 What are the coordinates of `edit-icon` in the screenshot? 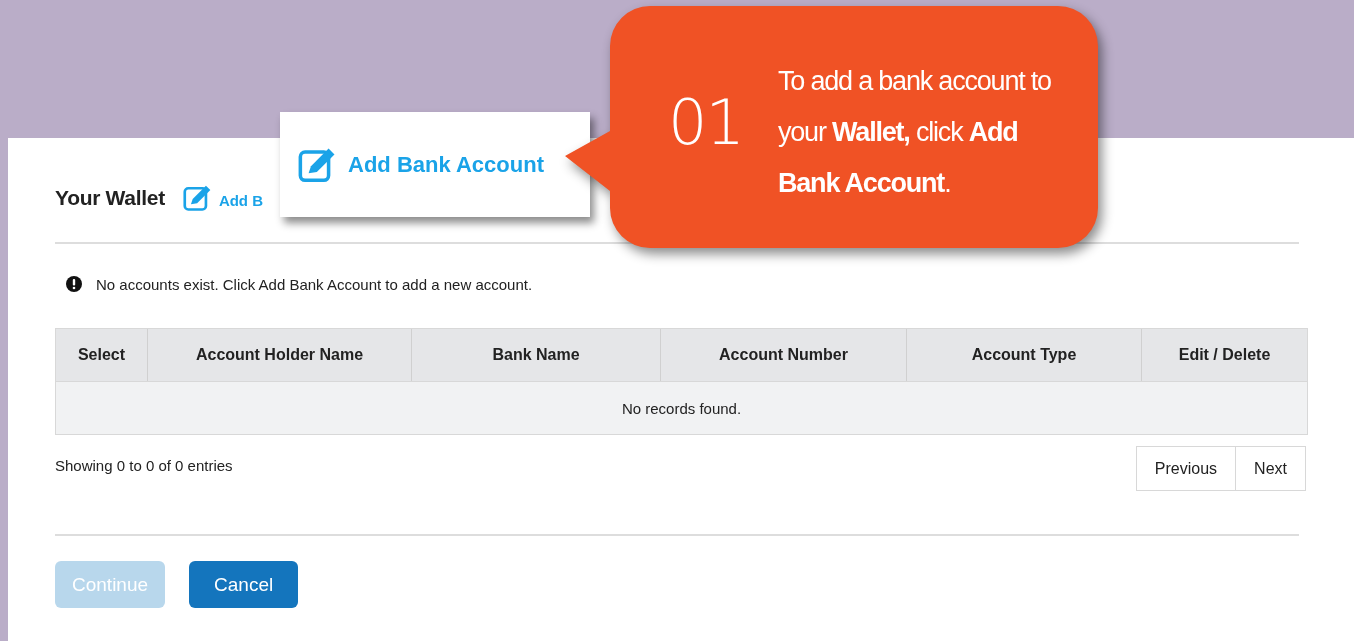 It's located at (197, 198).